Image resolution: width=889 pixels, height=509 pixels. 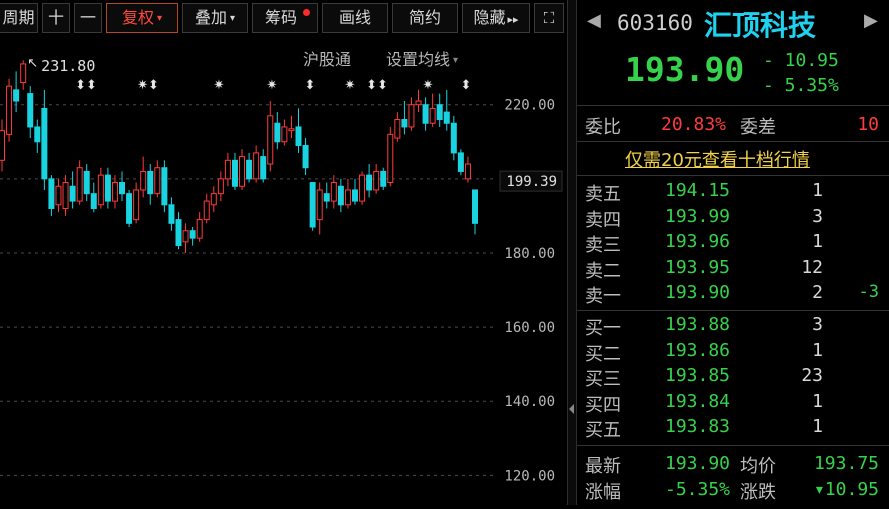 I want to click on draw-button: 画线, so click(x=355, y=18).